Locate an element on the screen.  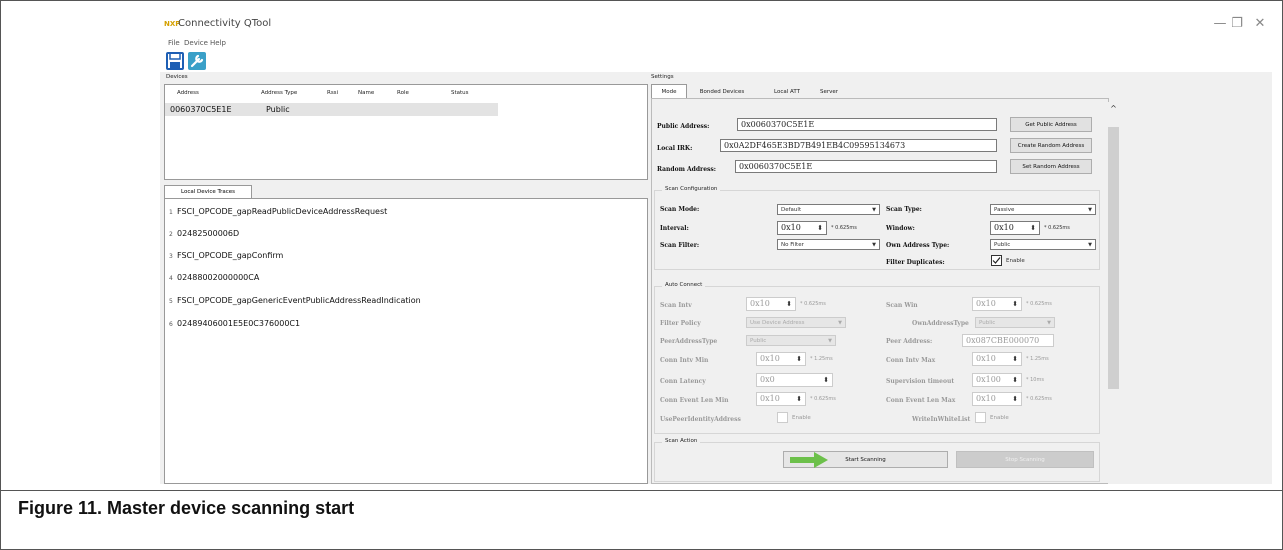
scan-type-value: Passive is located at coordinates (1004, 210).